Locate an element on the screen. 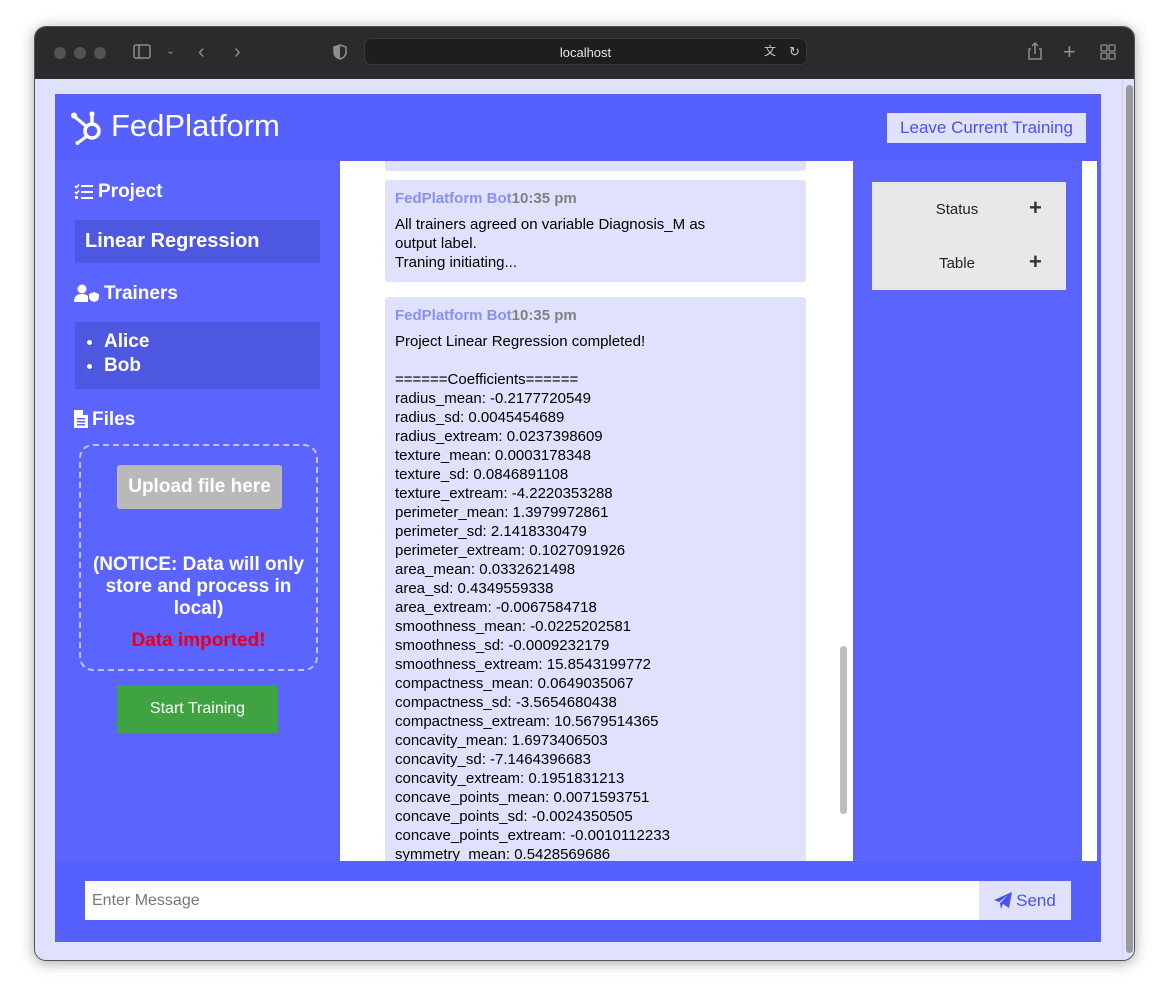 The width and height of the screenshot is (1169, 1003). message-footer: Send is located at coordinates (578, 901).